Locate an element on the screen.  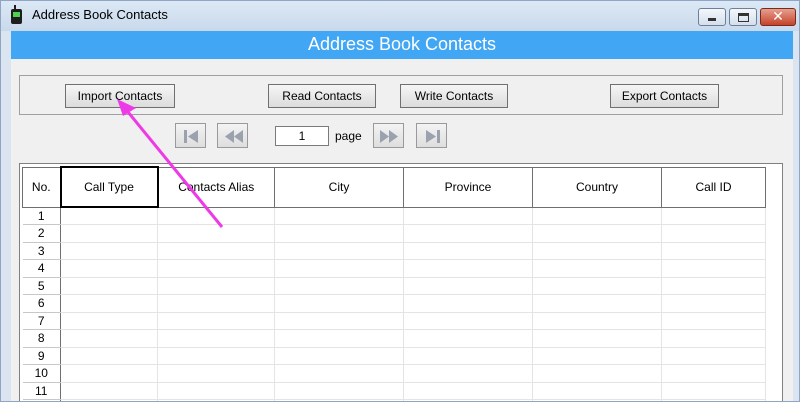
read-contacts-button: Read Contacts is located at coordinates (322, 96).